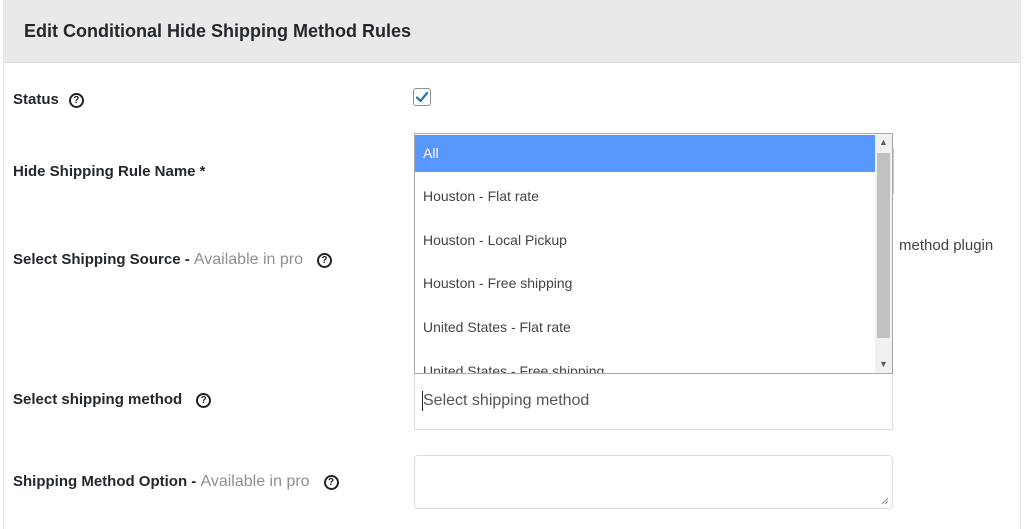  Describe the element at coordinates (645, 196) in the screenshot. I see `dropdown-option: Houston - Flat rate` at that location.